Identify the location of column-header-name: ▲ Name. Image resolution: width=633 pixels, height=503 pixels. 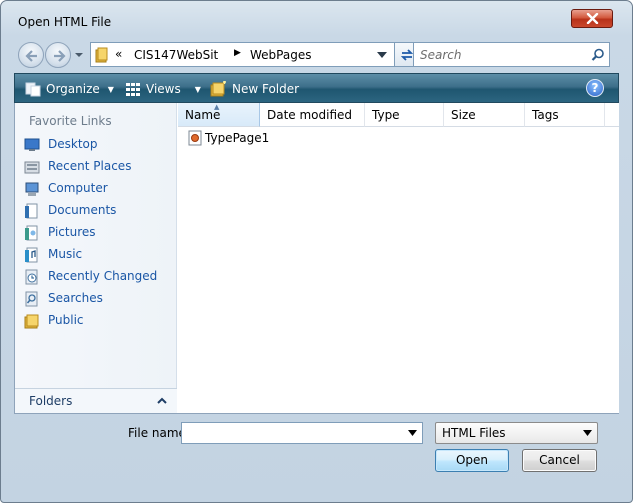
(219, 115).